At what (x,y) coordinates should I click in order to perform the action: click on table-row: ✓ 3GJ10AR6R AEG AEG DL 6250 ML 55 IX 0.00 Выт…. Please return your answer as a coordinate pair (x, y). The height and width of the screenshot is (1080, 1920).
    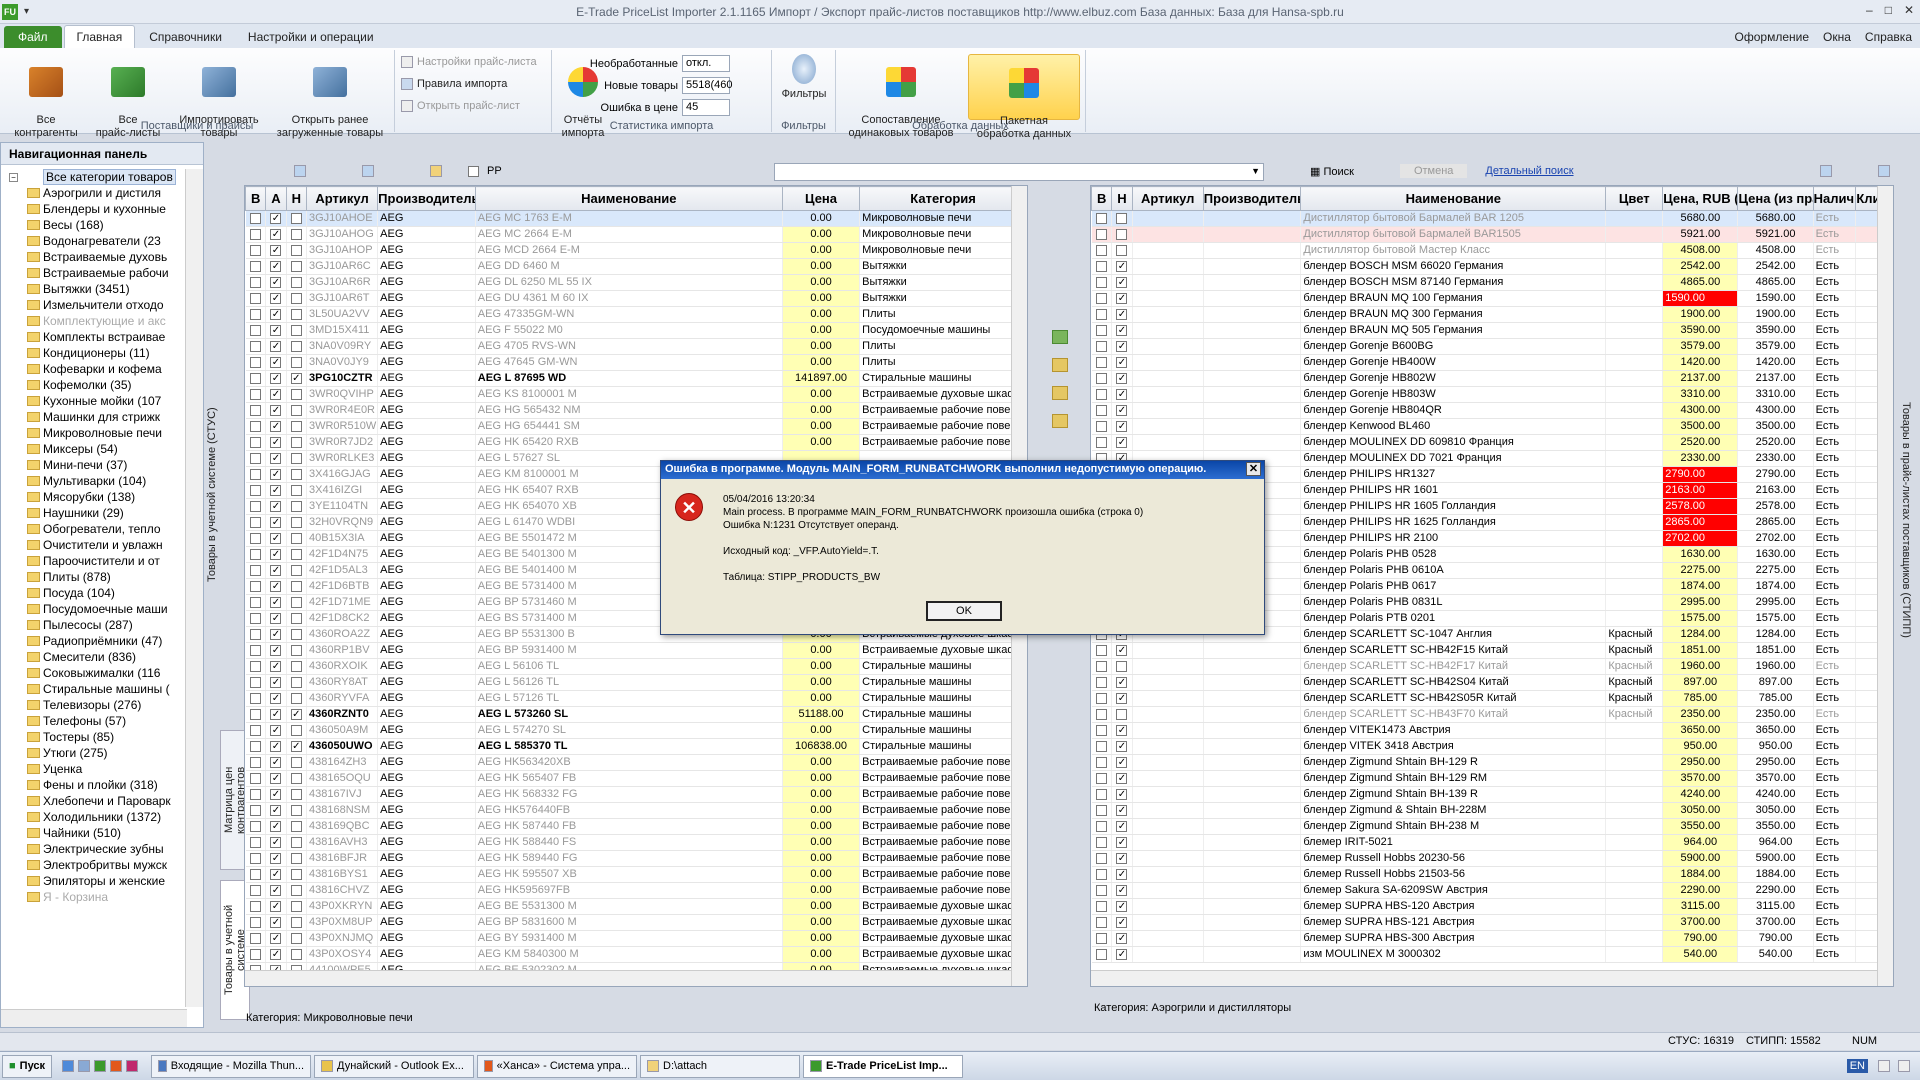
    Looking at the image, I should click on (636, 282).